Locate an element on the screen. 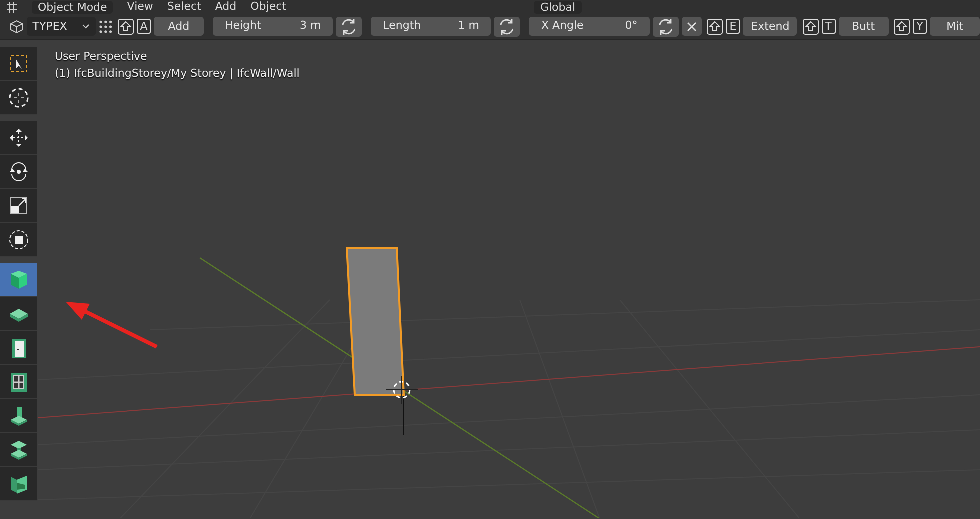 The image size is (980, 519). cursor-icon is located at coordinates (19, 97).